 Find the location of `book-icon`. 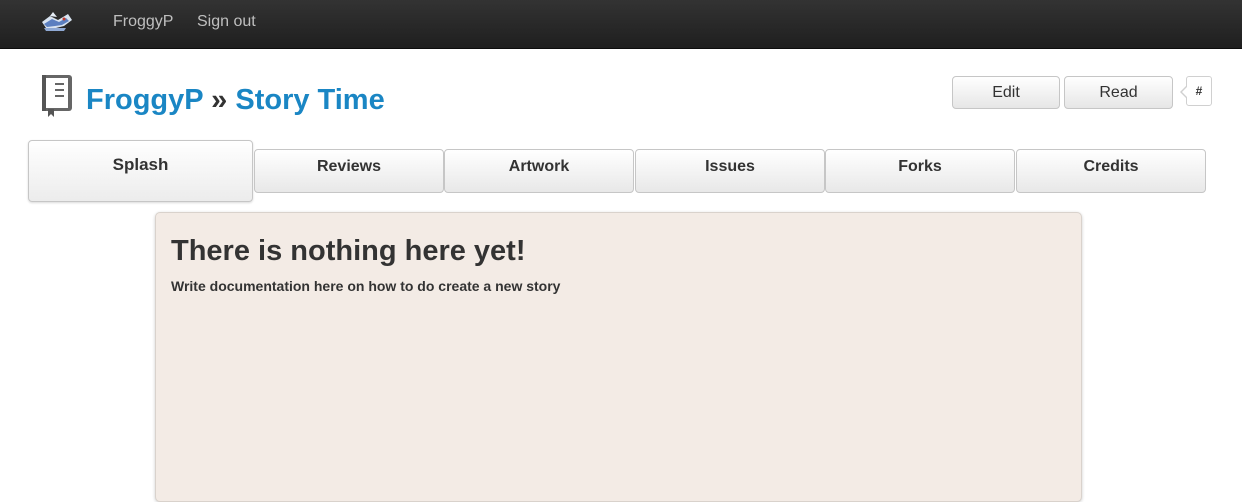

book-icon is located at coordinates (57, 96).